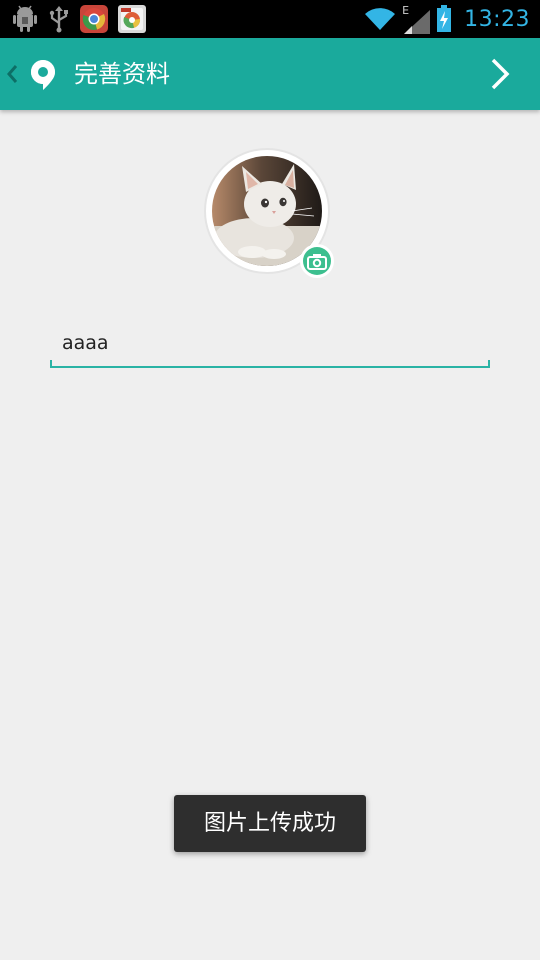 Image resolution: width=540 pixels, height=960 pixels. I want to click on next-button, so click(500, 74).